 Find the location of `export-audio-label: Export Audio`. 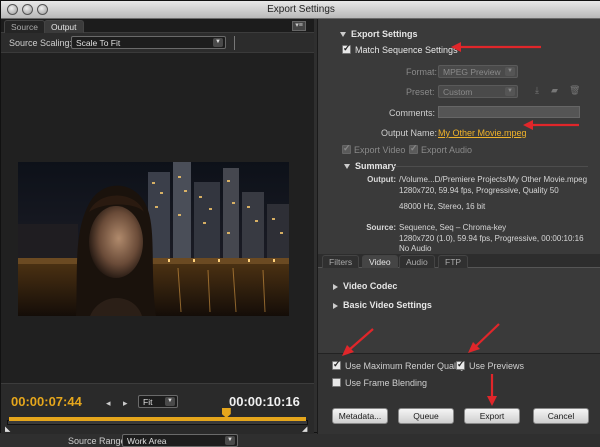

export-audio-label: Export Audio is located at coordinates (447, 150).